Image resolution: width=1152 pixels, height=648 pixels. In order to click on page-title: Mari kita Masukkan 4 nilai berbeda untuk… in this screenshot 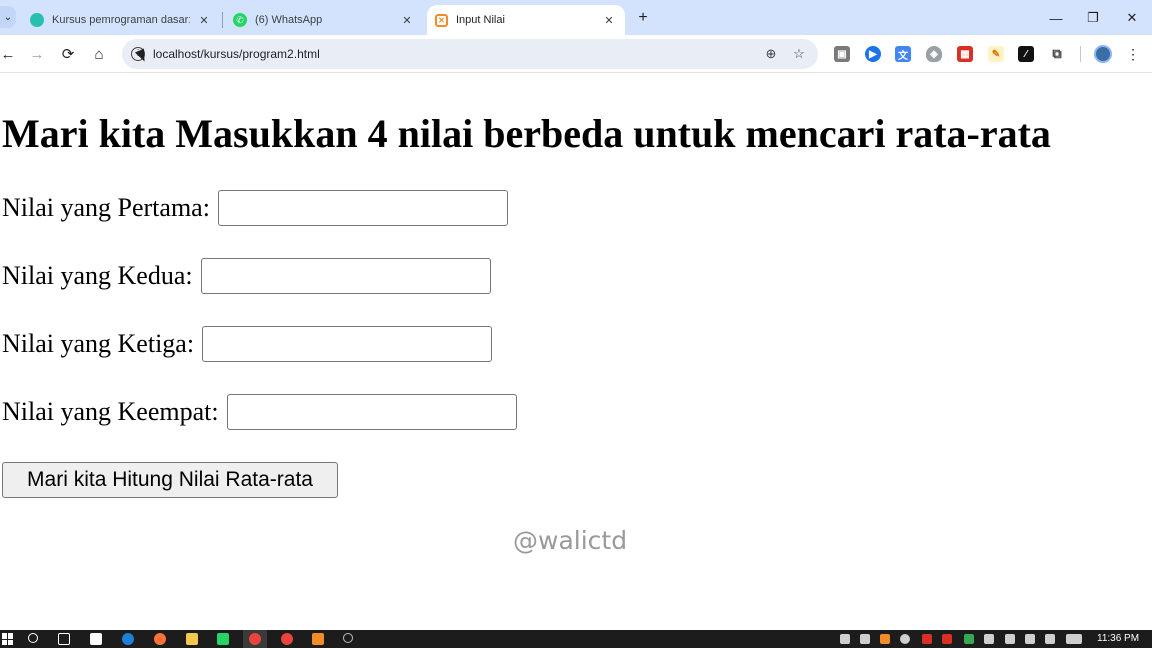, I will do `click(526, 133)`.